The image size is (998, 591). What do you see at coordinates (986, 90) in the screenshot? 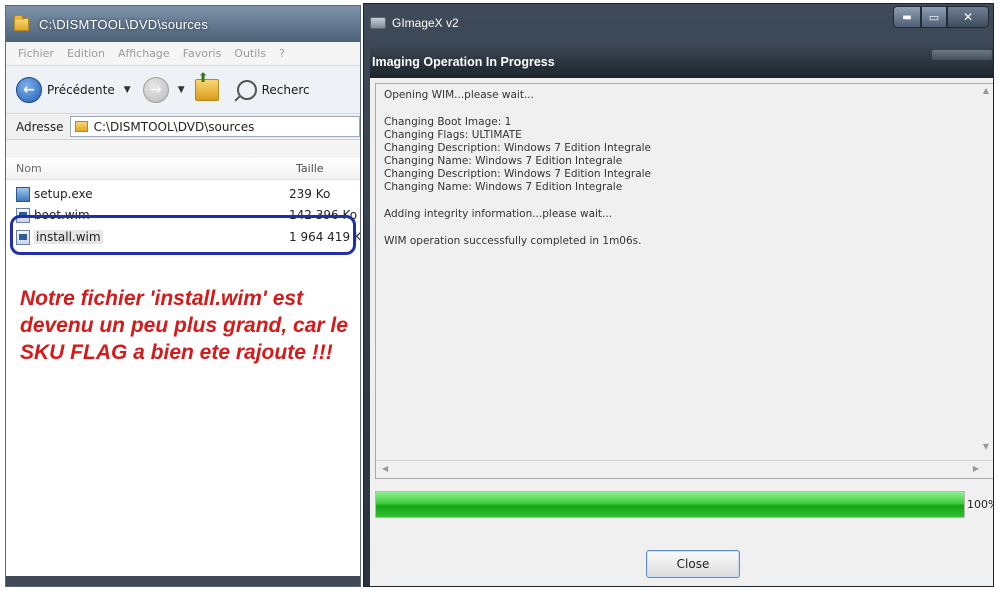
I see `scroll-up-icon: ▲` at bounding box center [986, 90].